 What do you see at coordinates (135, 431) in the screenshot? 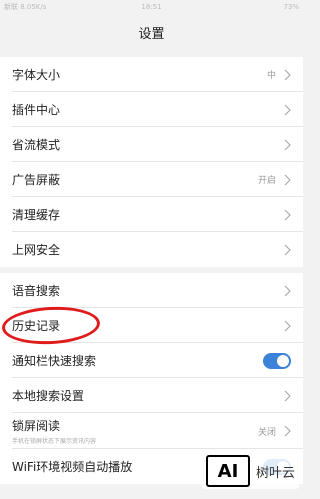
I see `setting-text: 锁屏阅读 手机在锁屏状态下展示资讯内容` at bounding box center [135, 431].